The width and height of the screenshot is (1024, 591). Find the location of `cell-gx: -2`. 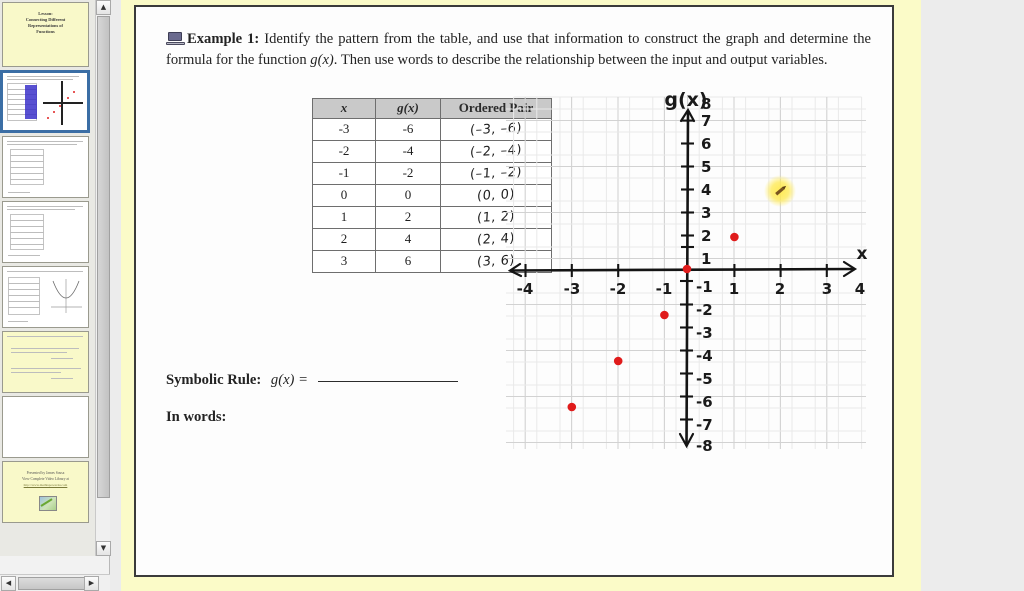

cell-gx: -2 is located at coordinates (408, 173).